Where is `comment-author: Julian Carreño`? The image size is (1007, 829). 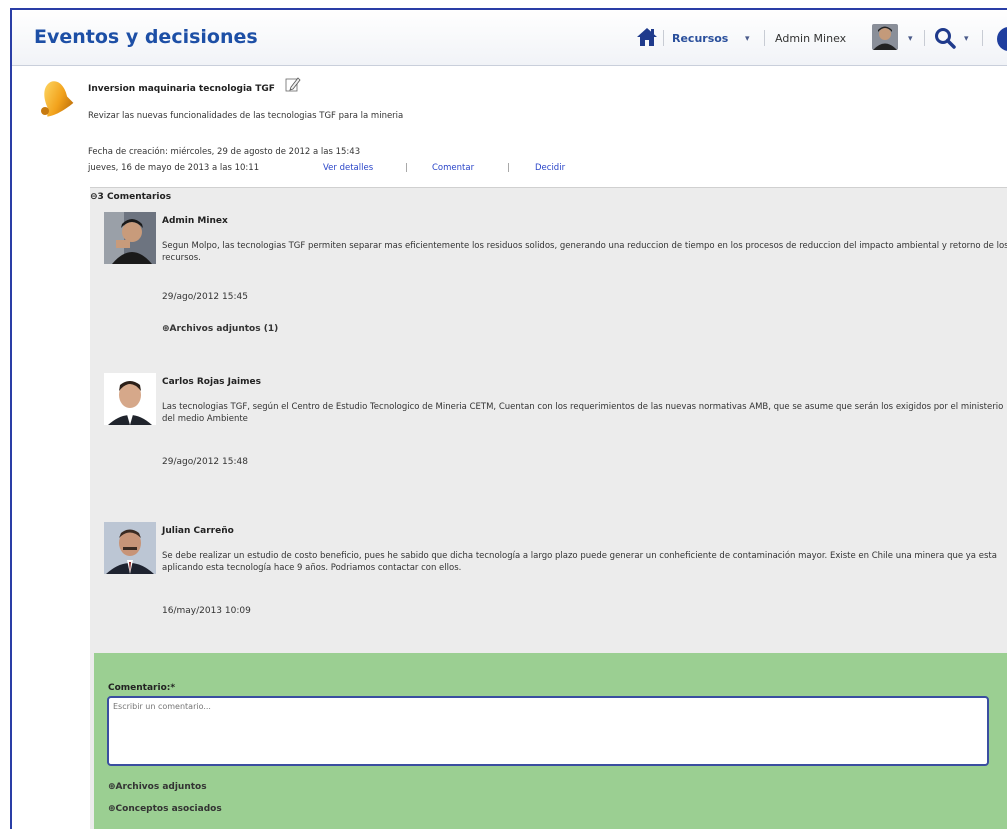 comment-author: Julian Carreño is located at coordinates (198, 531).